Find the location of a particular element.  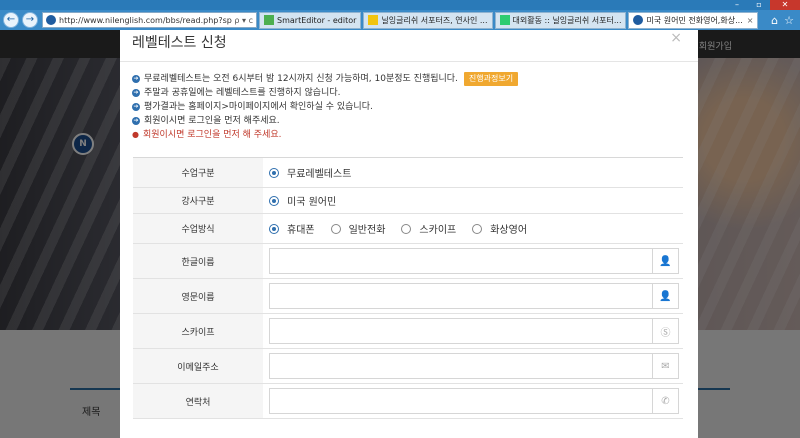

login-warning: ● 회원이시면 로그인을 먼저 해 주세요. is located at coordinates (207, 135).